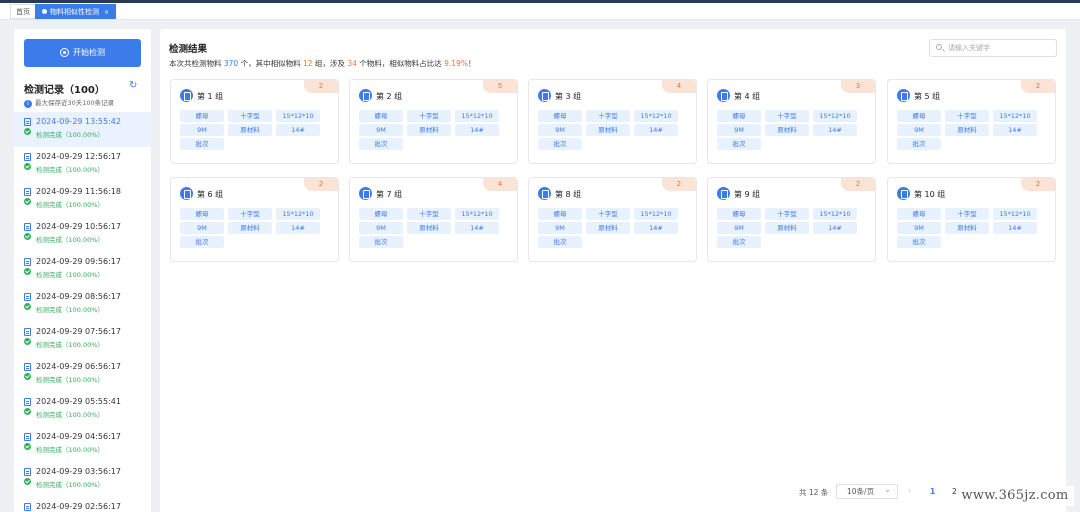 This screenshot has width=1080, height=512. Describe the element at coordinates (82, 129) in the screenshot. I see `record-item: 2024-09-29 13:55:42 检测完成（100.00%）` at that location.